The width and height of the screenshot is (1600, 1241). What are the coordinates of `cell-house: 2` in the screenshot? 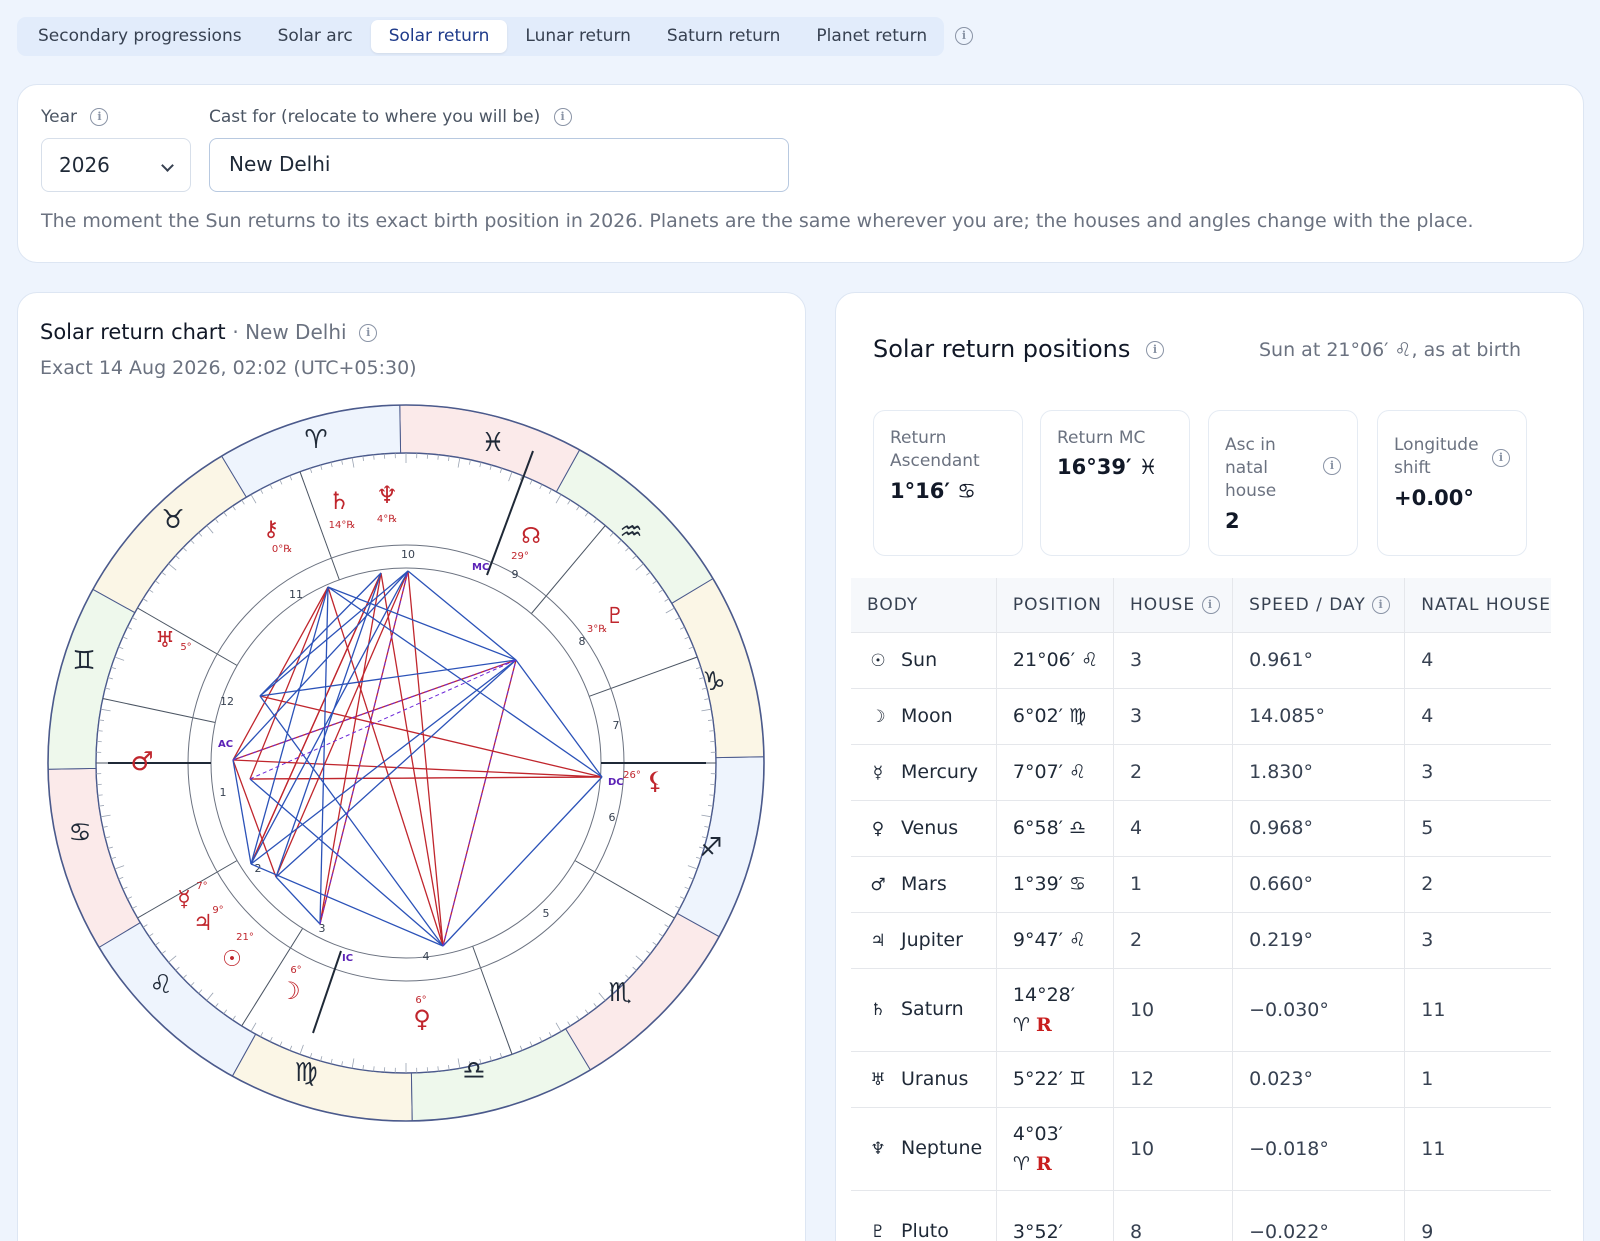 It's located at (1173, 939).